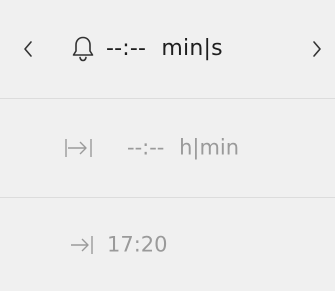 The height and width of the screenshot is (291, 335). Describe the element at coordinates (28, 49) in the screenshot. I see `chevron-left-icon` at that location.